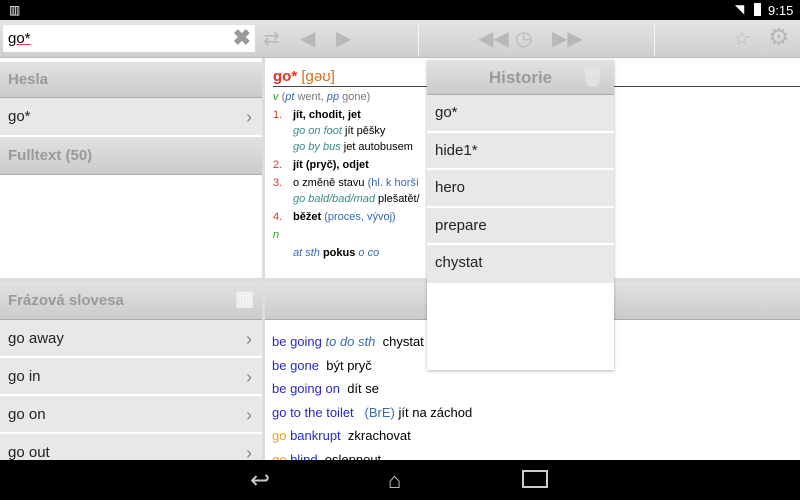  What do you see at coordinates (66, 300) in the screenshot?
I see `header-label: Frázová slovesa` at bounding box center [66, 300].